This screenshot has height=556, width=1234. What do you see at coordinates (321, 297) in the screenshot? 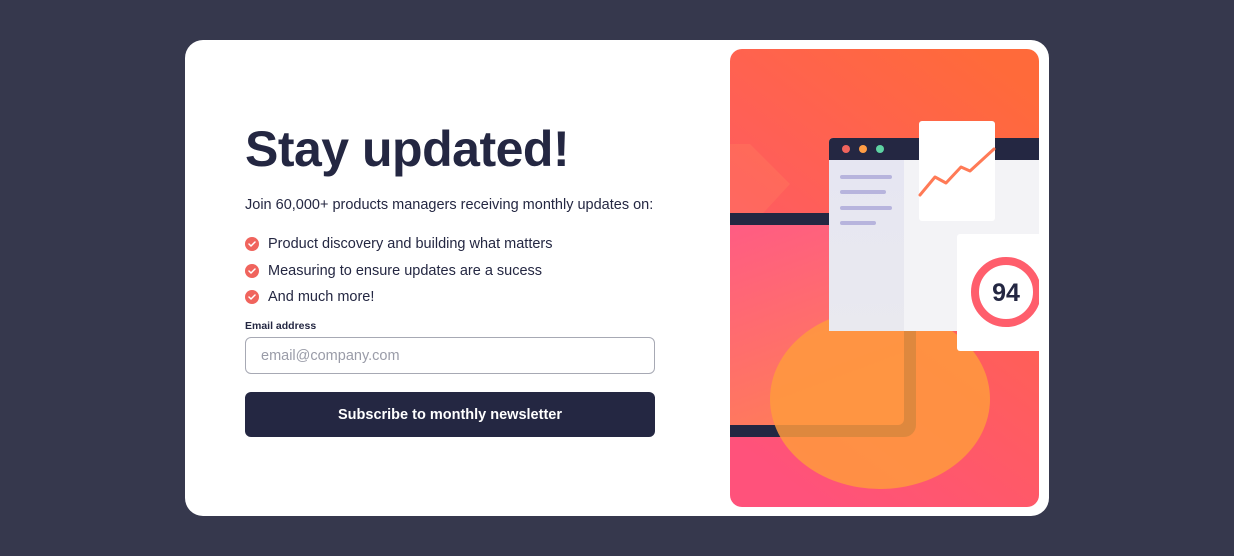
I see `benefit-label: And much more!` at bounding box center [321, 297].